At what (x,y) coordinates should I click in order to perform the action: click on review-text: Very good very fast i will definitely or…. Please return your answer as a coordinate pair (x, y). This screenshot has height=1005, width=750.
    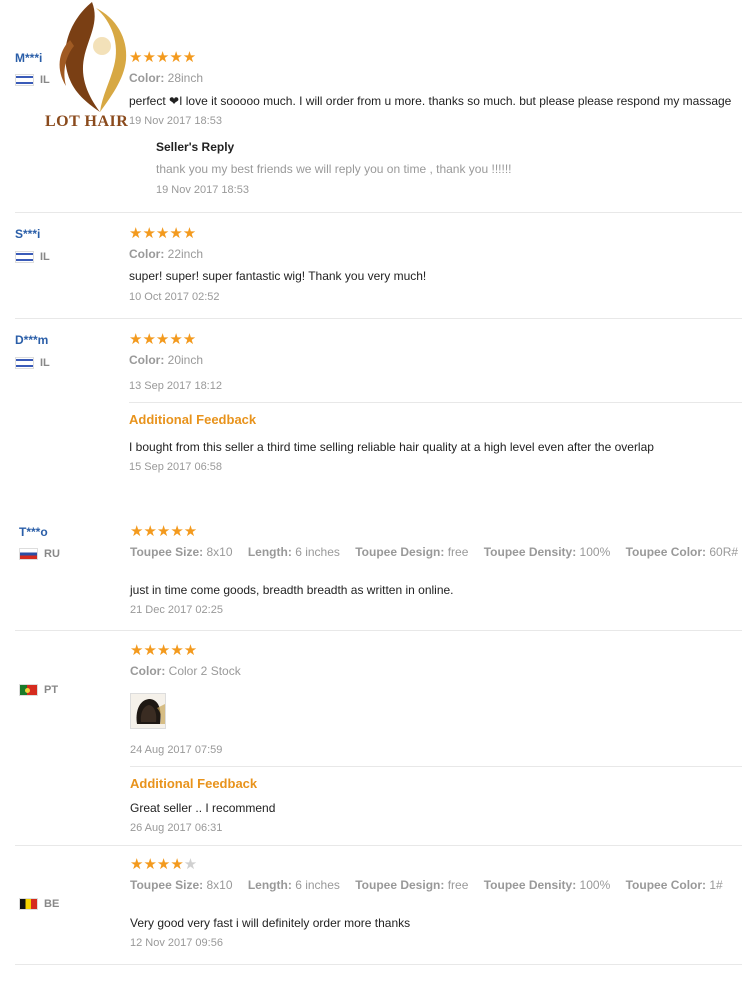
    Looking at the image, I should click on (270, 923).